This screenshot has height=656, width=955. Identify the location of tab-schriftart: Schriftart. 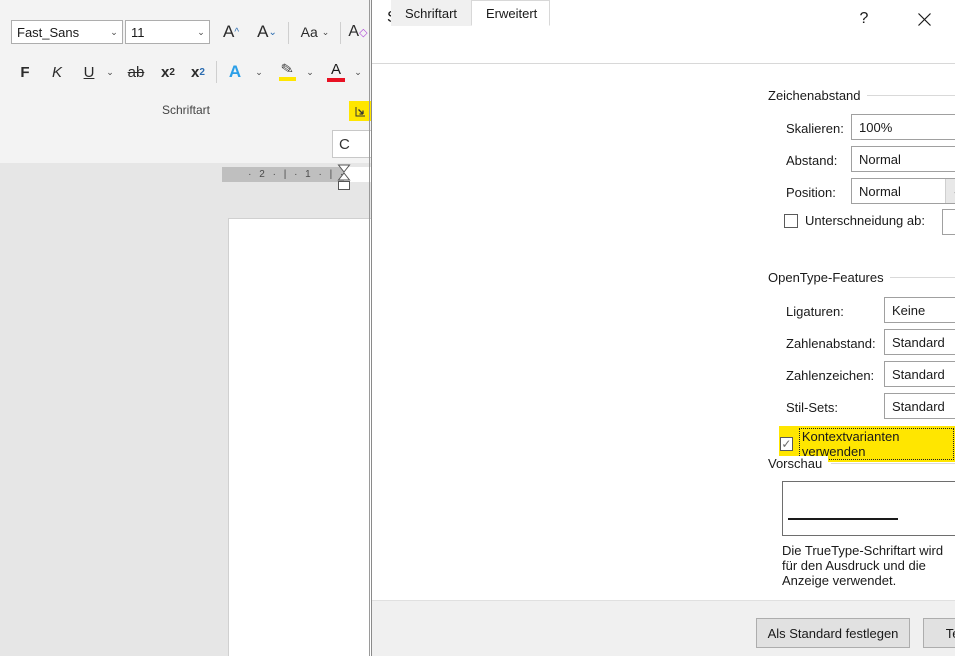
(431, 13).